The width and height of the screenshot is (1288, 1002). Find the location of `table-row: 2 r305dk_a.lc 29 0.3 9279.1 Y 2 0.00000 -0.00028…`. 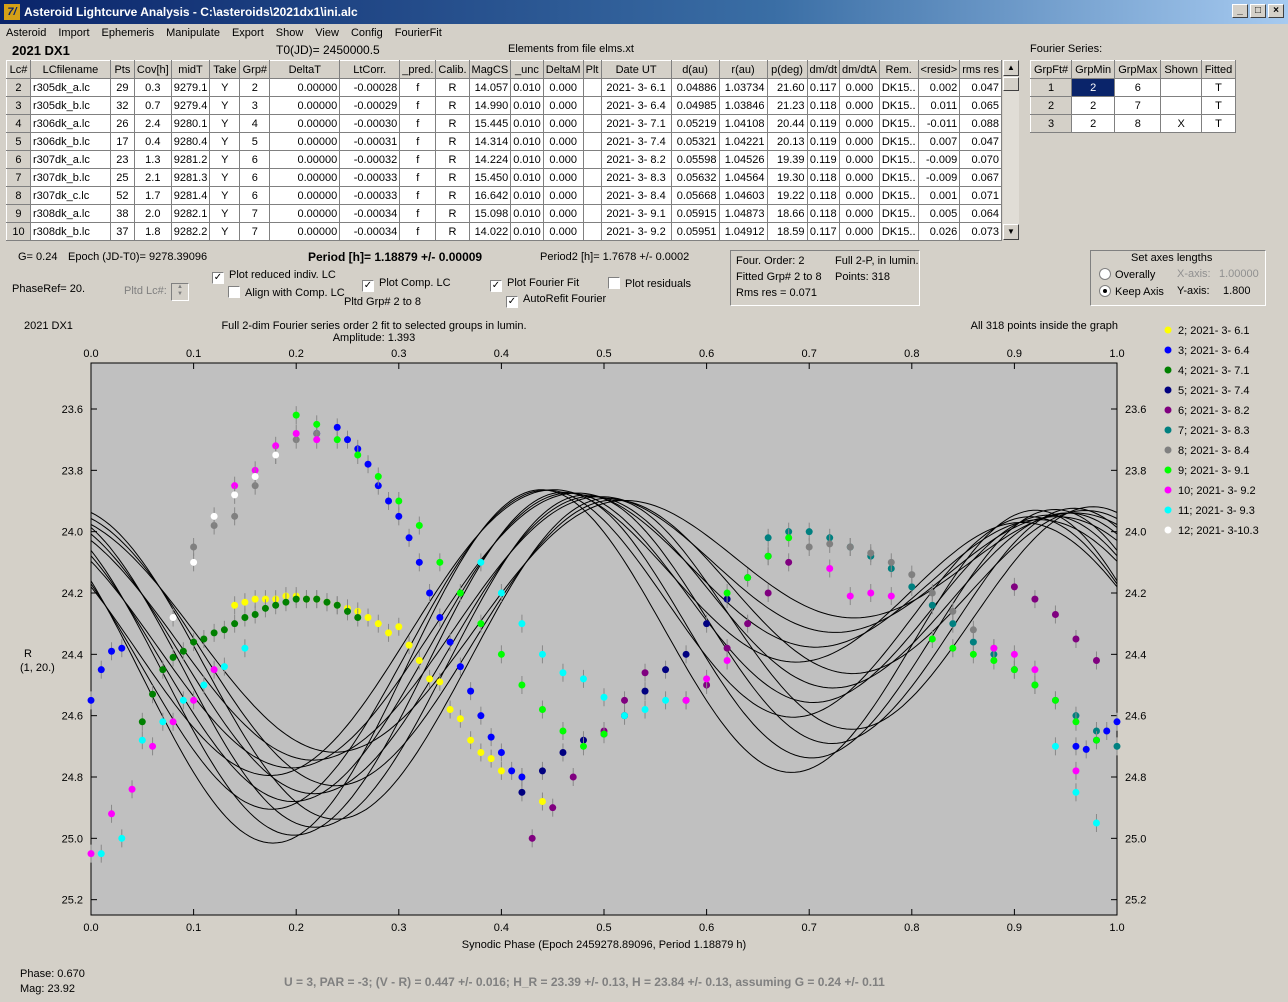

table-row: 2 r305dk_a.lc 29 0.3 9279.1 Y 2 0.00000 -0.00028… is located at coordinates (504, 87).